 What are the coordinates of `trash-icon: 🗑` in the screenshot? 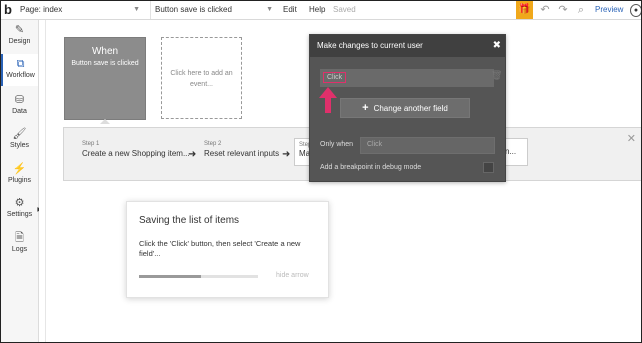 It's located at (496, 75).